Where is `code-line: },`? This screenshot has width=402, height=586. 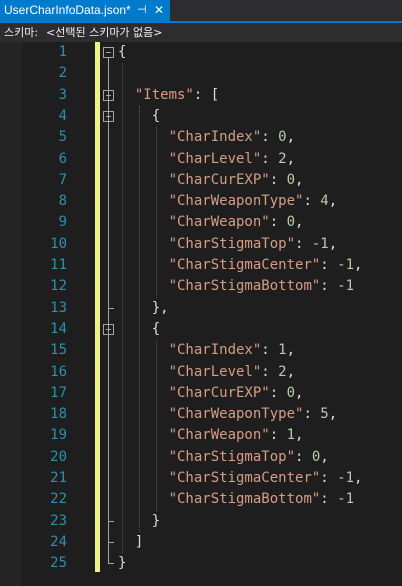 code-line: }, is located at coordinates (143, 308).